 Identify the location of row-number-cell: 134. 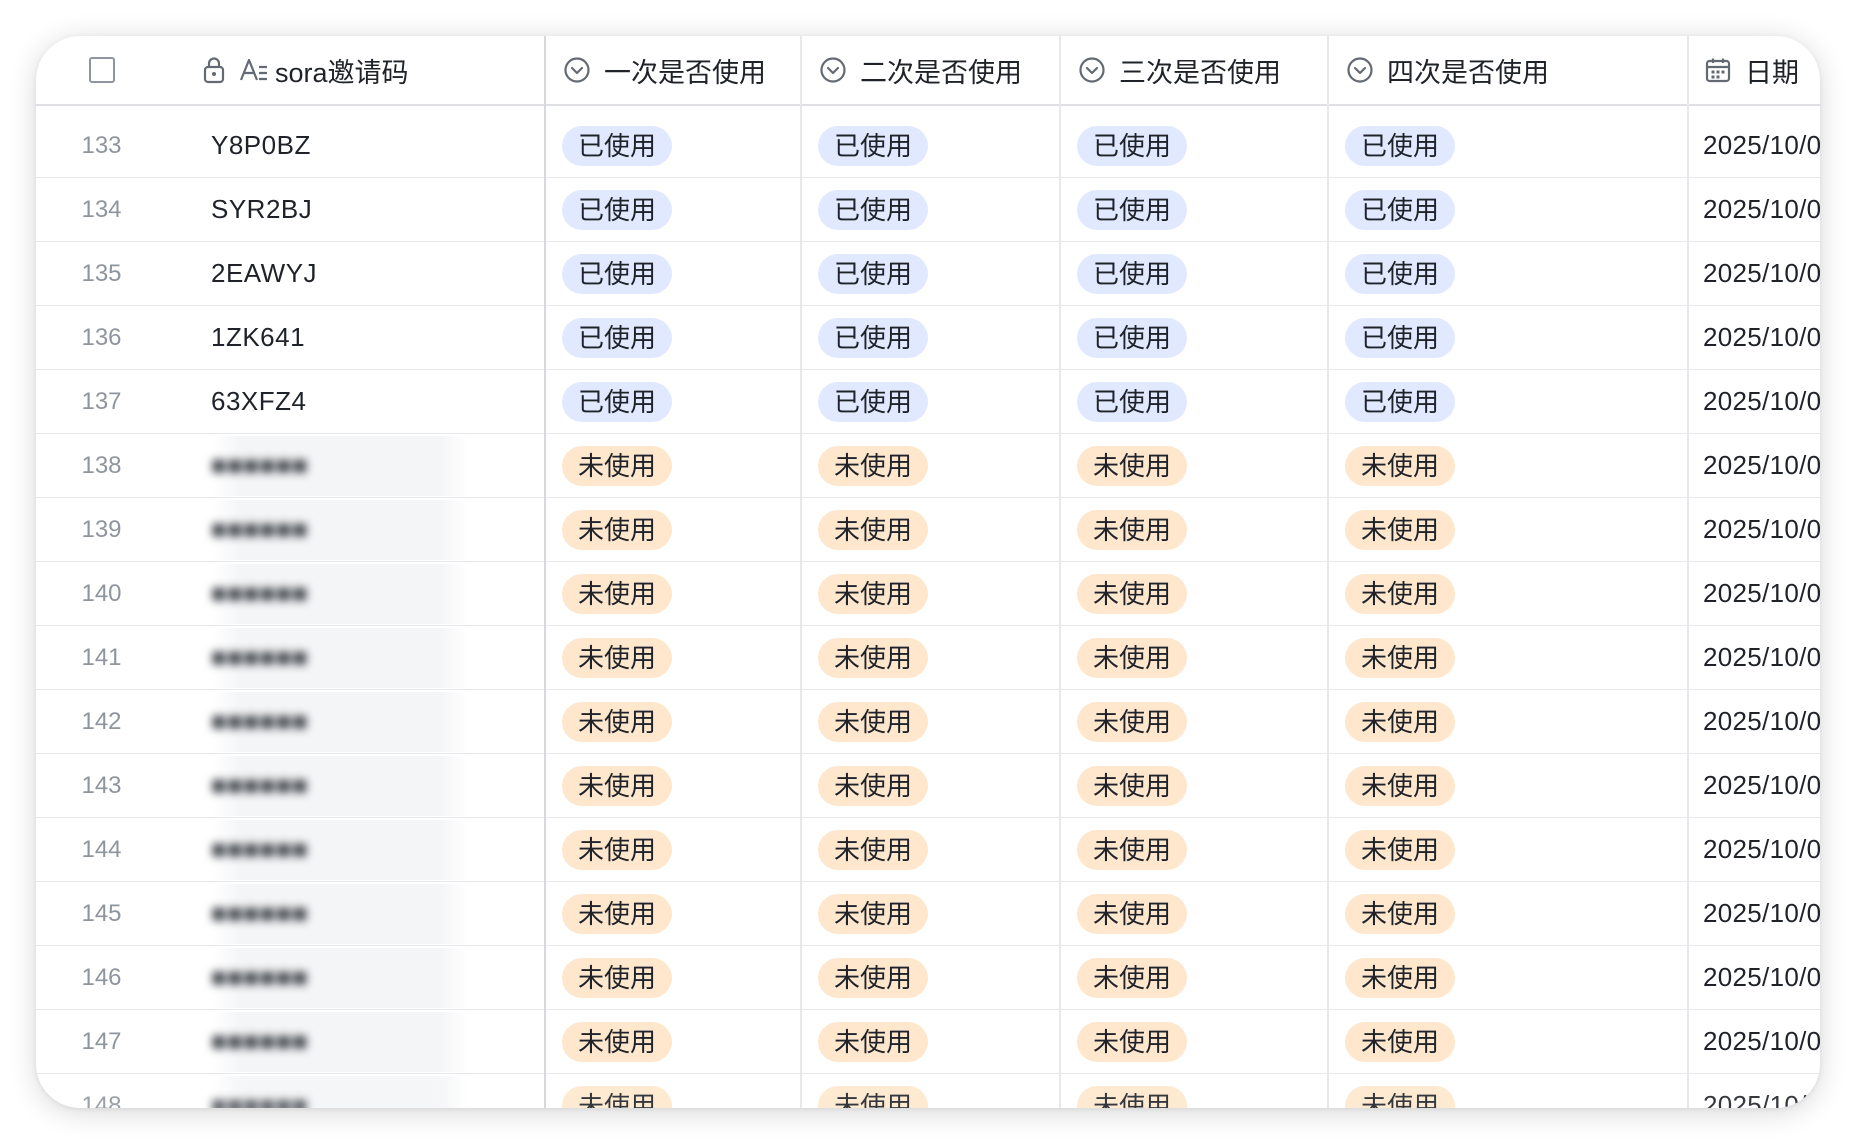
(101, 209).